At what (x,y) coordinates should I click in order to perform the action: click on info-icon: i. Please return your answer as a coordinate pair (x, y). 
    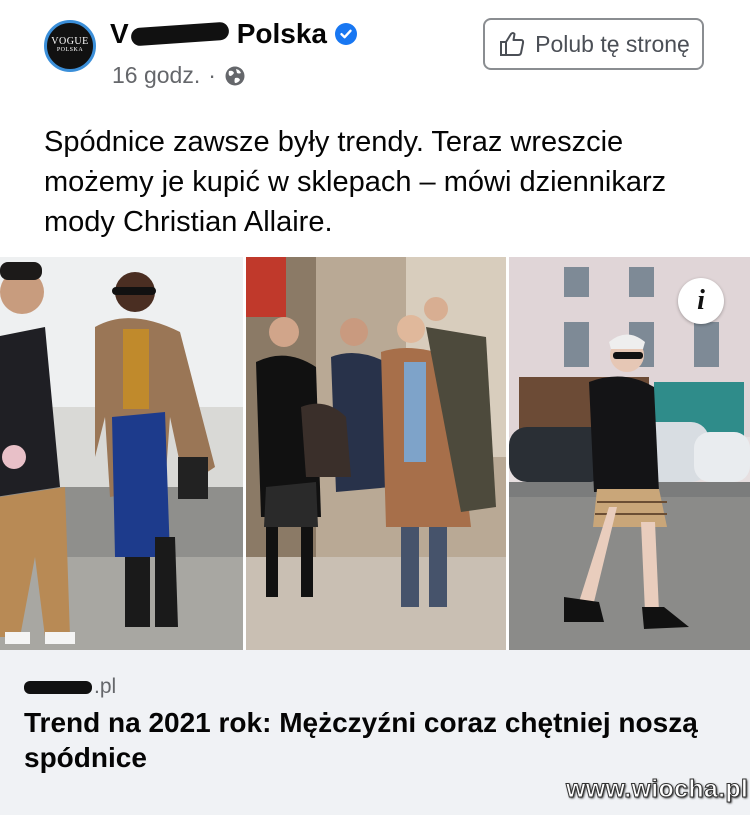
    Looking at the image, I should click on (701, 301).